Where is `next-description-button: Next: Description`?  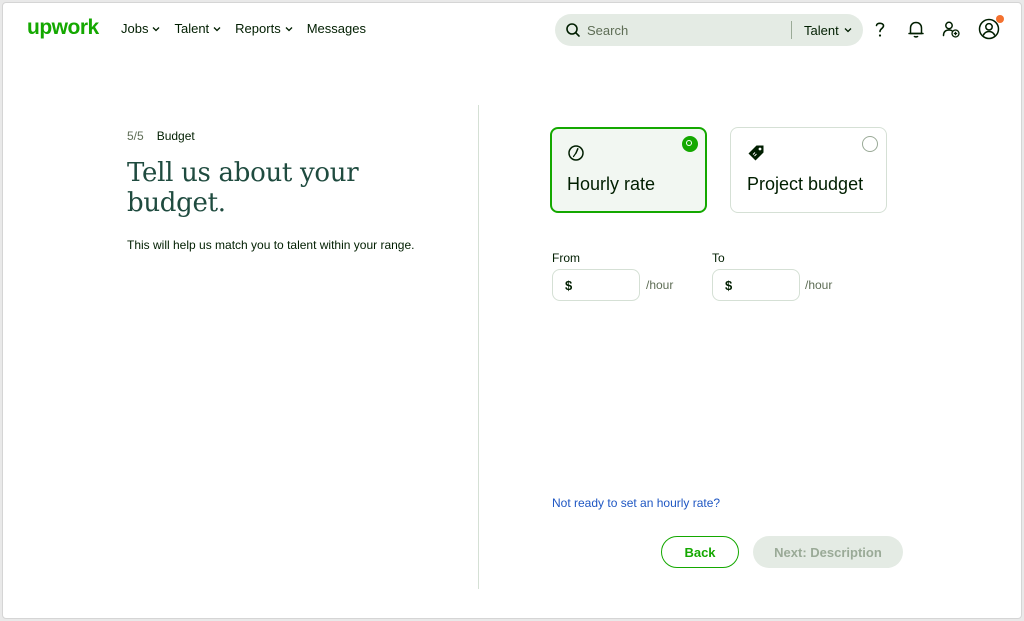
next-description-button: Next: Description is located at coordinates (828, 552).